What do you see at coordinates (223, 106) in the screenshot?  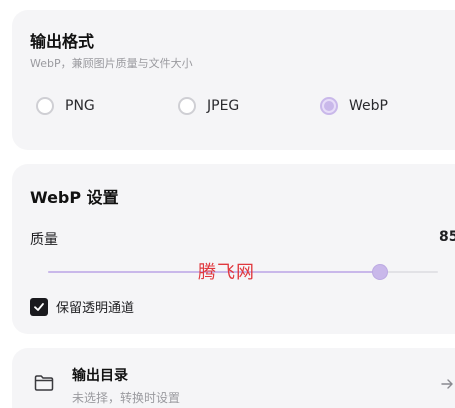 I see `radio-jpeg-label: JPEG` at bounding box center [223, 106].